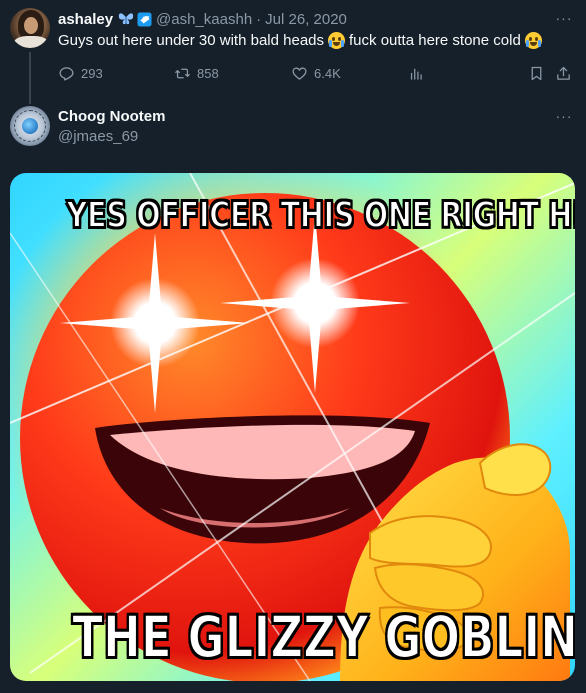 This screenshot has height=693, width=586. I want to click on avatar-globe-icon, so click(30, 126).